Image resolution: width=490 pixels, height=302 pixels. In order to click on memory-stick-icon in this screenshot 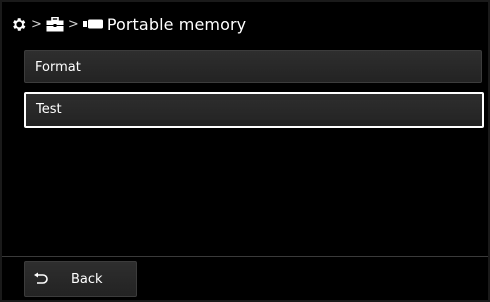, I will do `click(92, 24)`.